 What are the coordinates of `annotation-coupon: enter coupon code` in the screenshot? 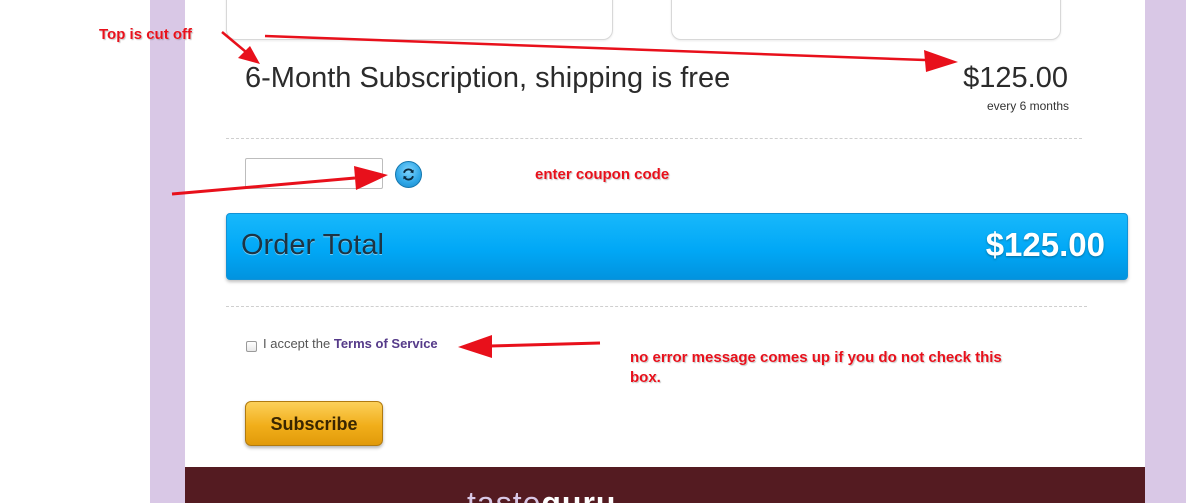 It's located at (602, 174).